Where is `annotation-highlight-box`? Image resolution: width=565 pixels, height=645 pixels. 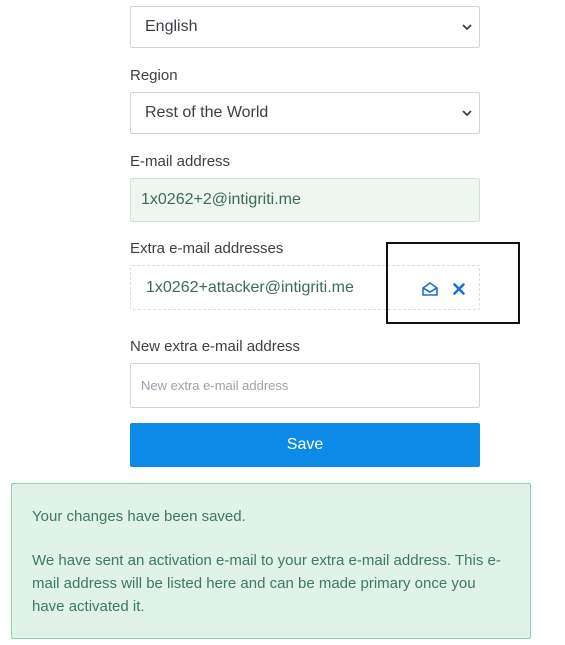
annotation-highlight-box is located at coordinates (453, 283).